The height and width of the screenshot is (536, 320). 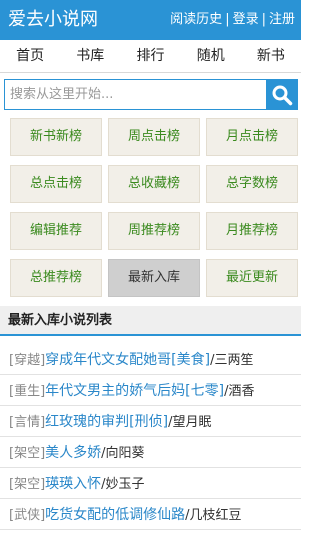 I want to click on ranking-button-total-clicks: 总点击榜, so click(x=56, y=184).